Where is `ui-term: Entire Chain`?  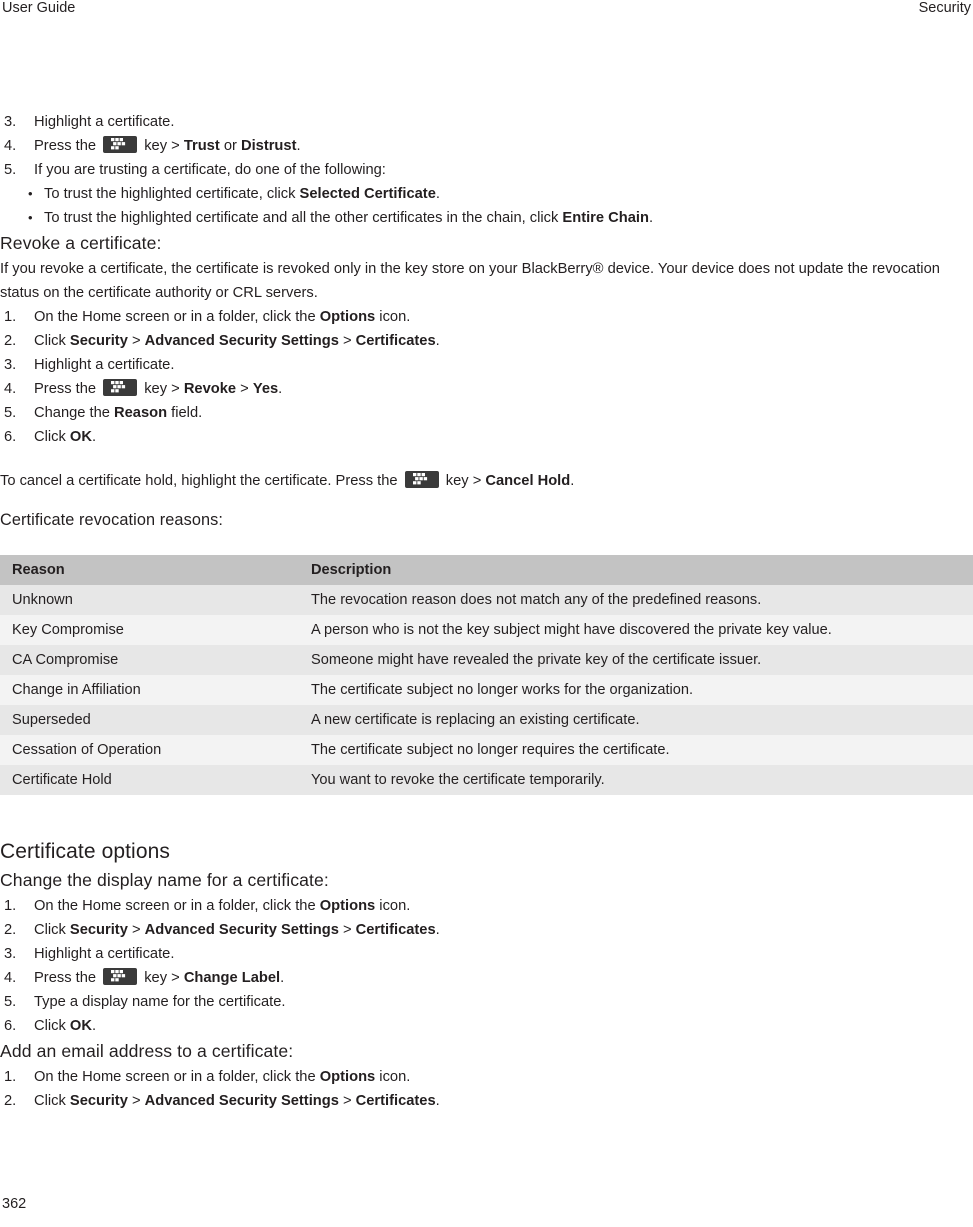
ui-term: Entire Chain is located at coordinates (605, 218).